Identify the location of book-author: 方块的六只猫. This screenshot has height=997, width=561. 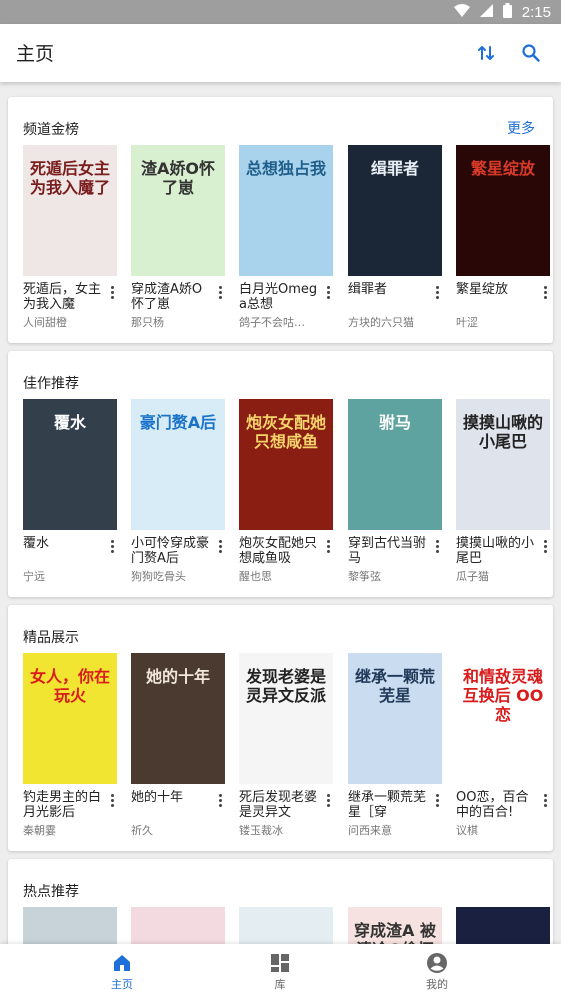
(381, 322).